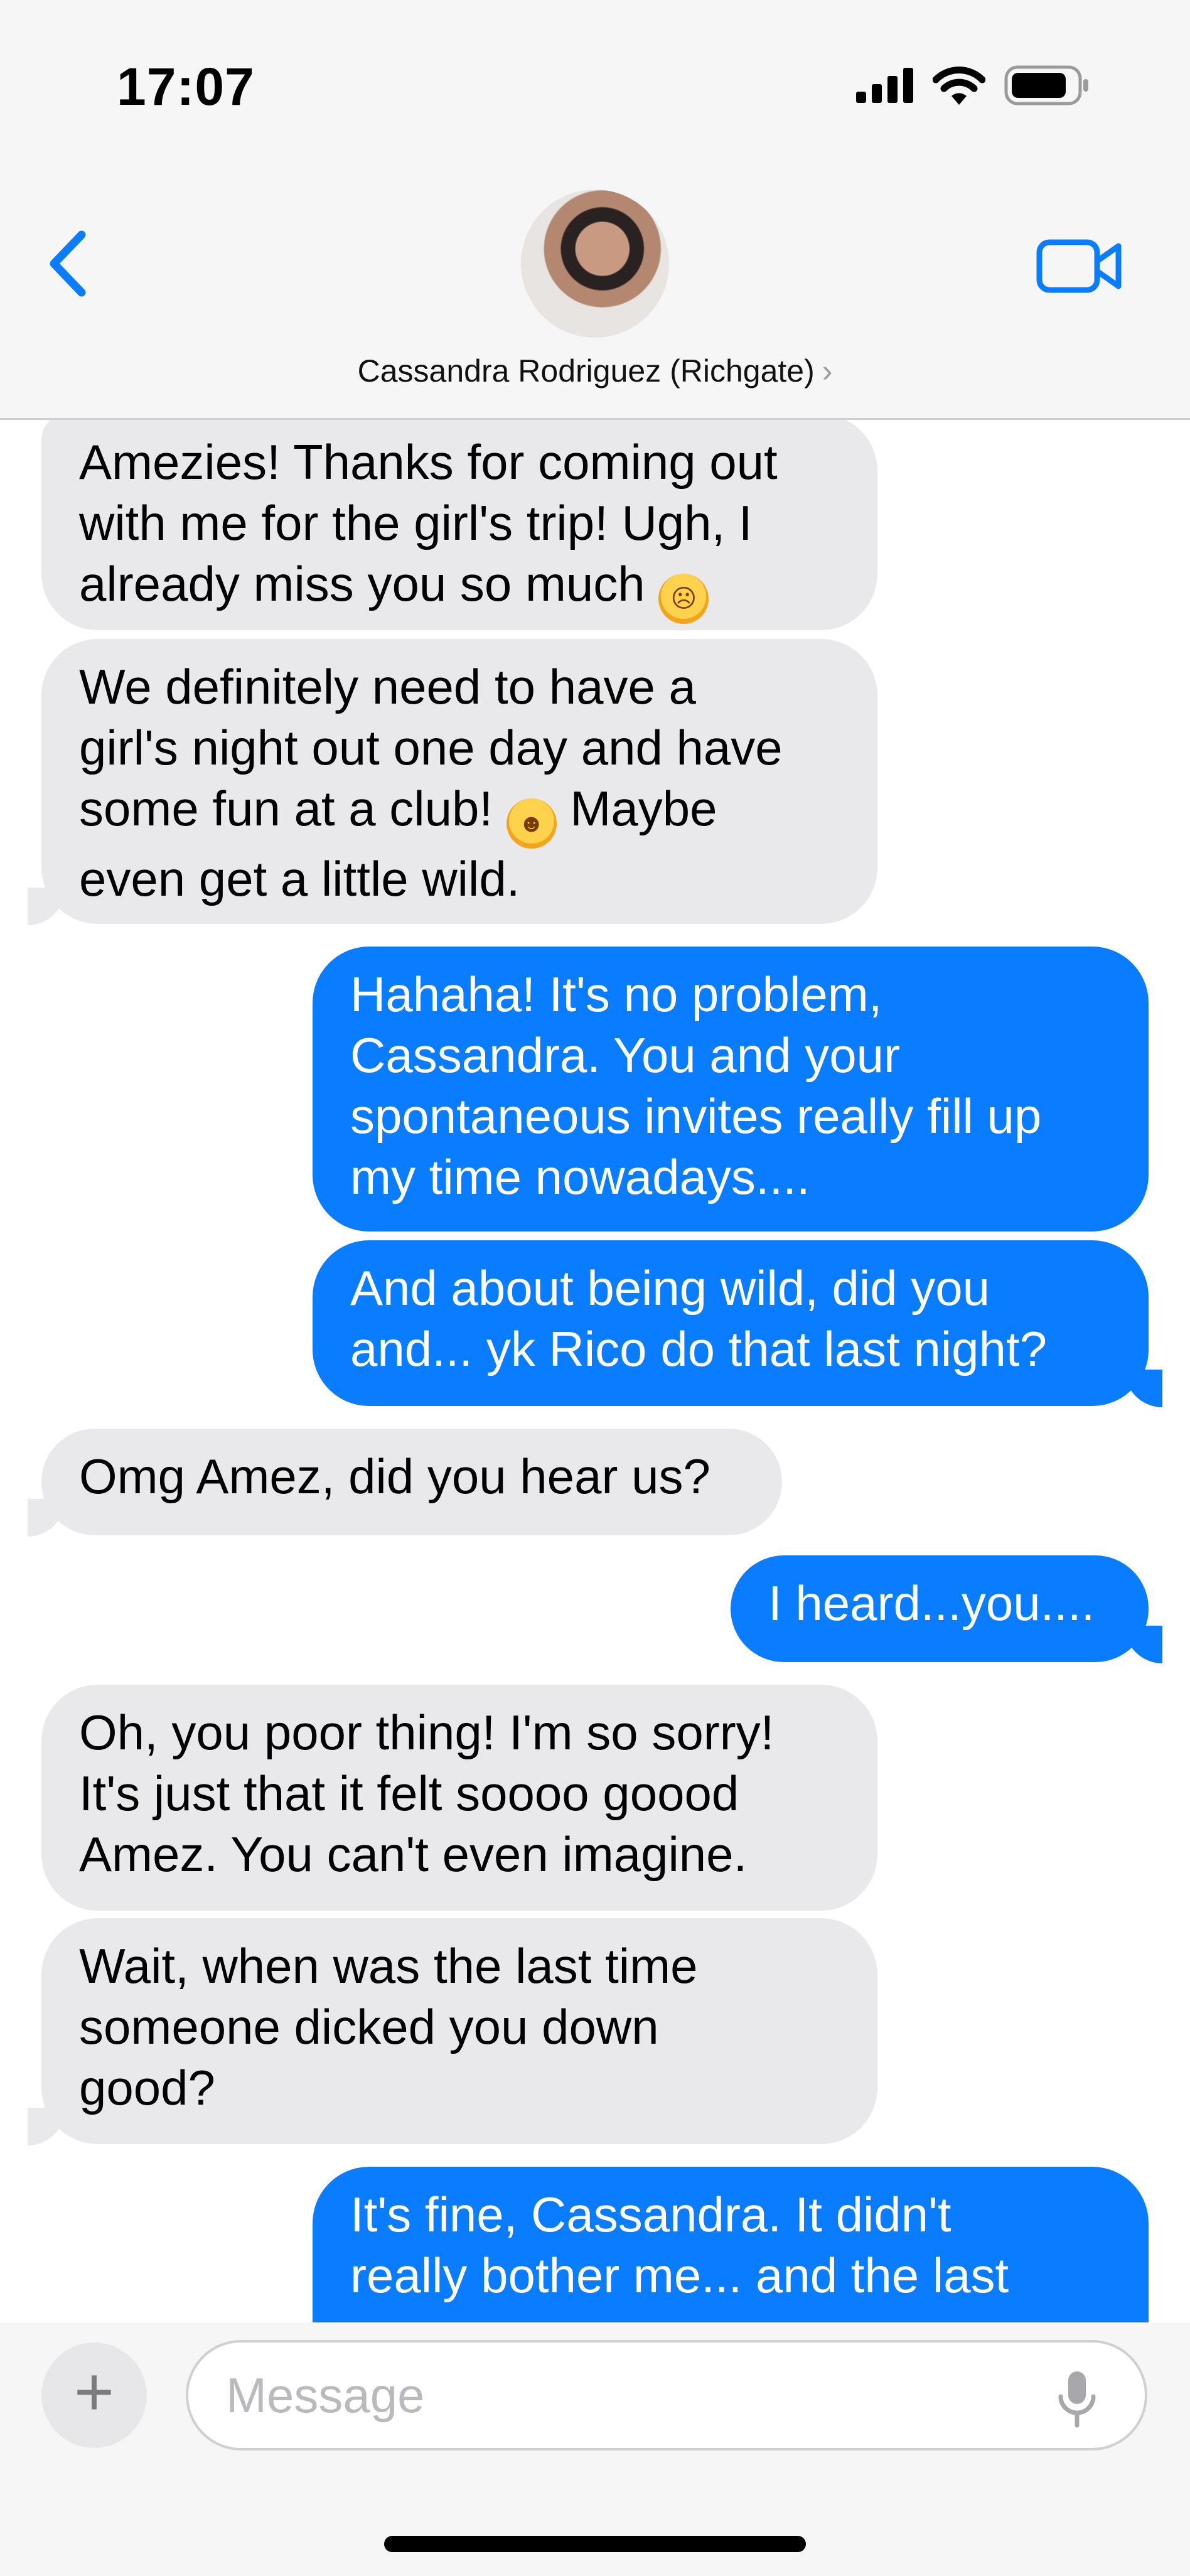 The height and width of the screenshot is (2576, 1190). Describe the element at coordinates (431, 747) in the screenshot. I see `message-line: girl's night out one day and have` at that location.